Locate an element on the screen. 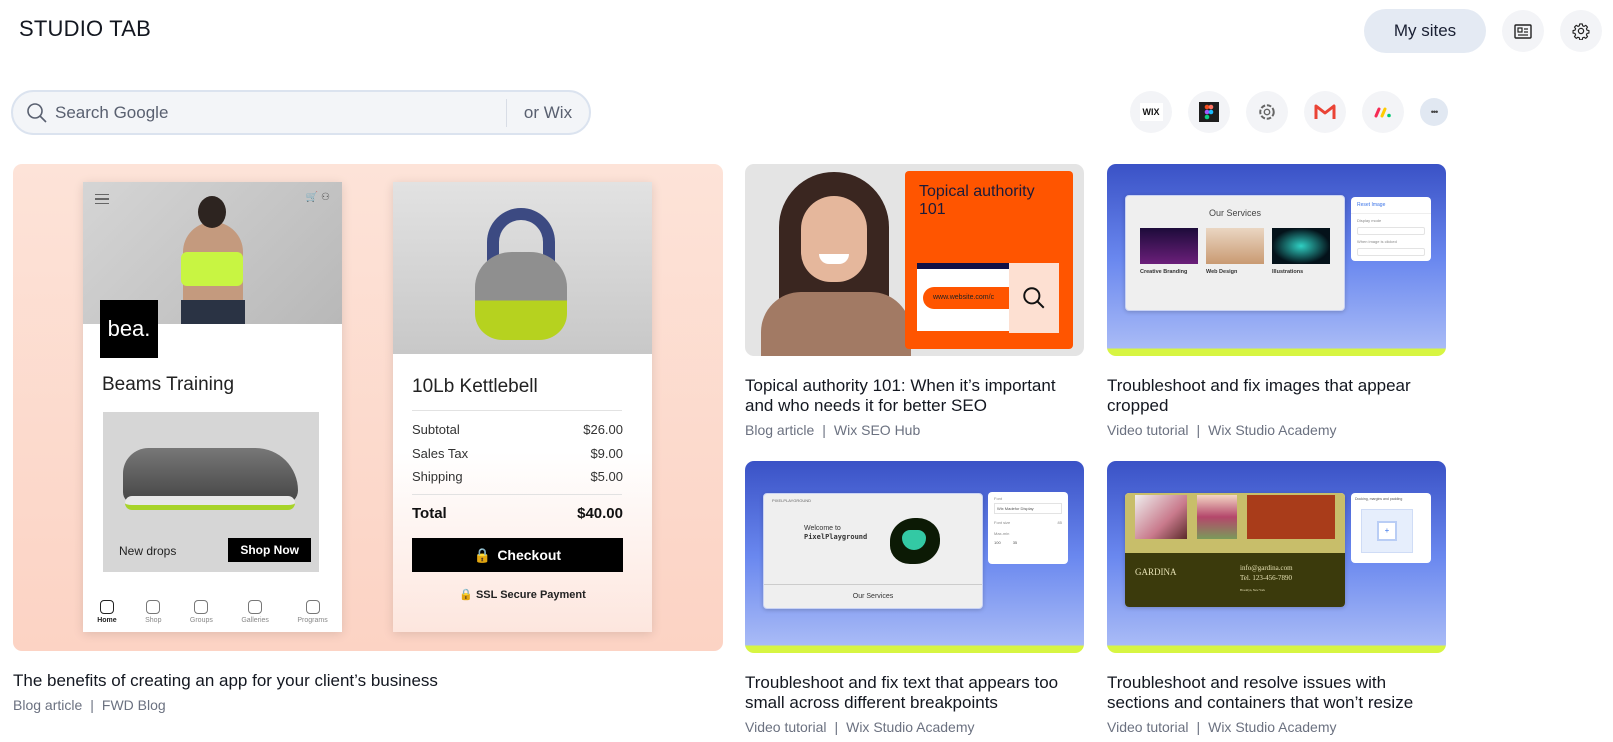 The image size is (1613, 742). card-thumbnail: Topical authority 101 www.website.com/c is located at coordinates (914, 260).